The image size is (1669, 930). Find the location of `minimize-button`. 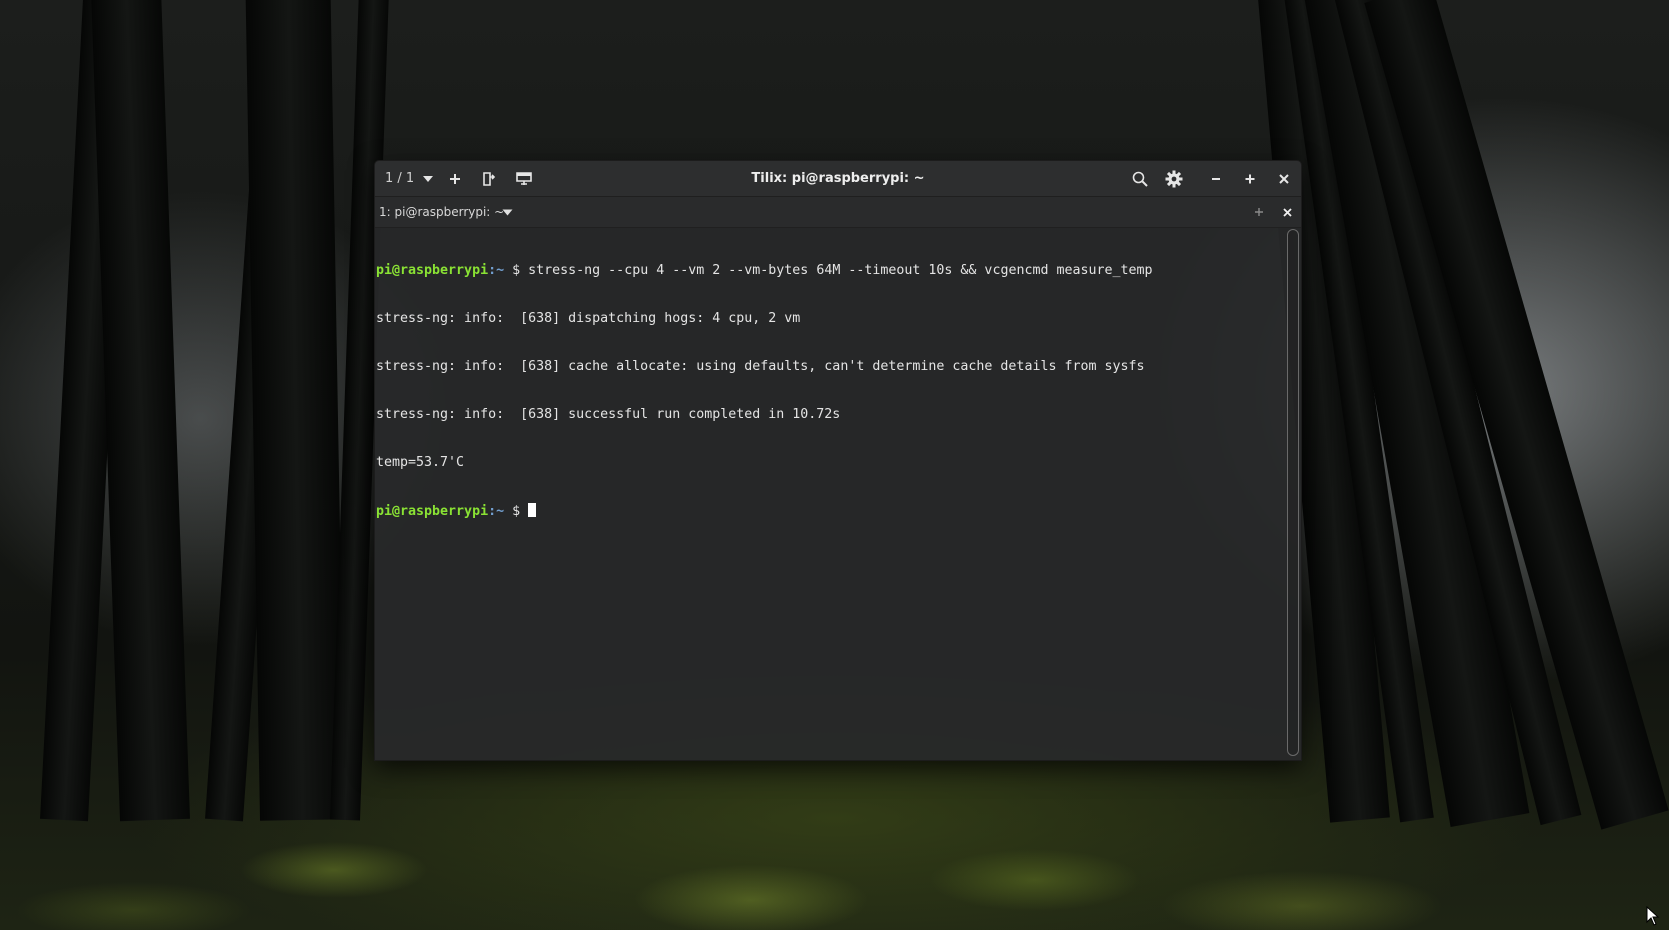

minimize-button is located at coordinates (1216, 178).